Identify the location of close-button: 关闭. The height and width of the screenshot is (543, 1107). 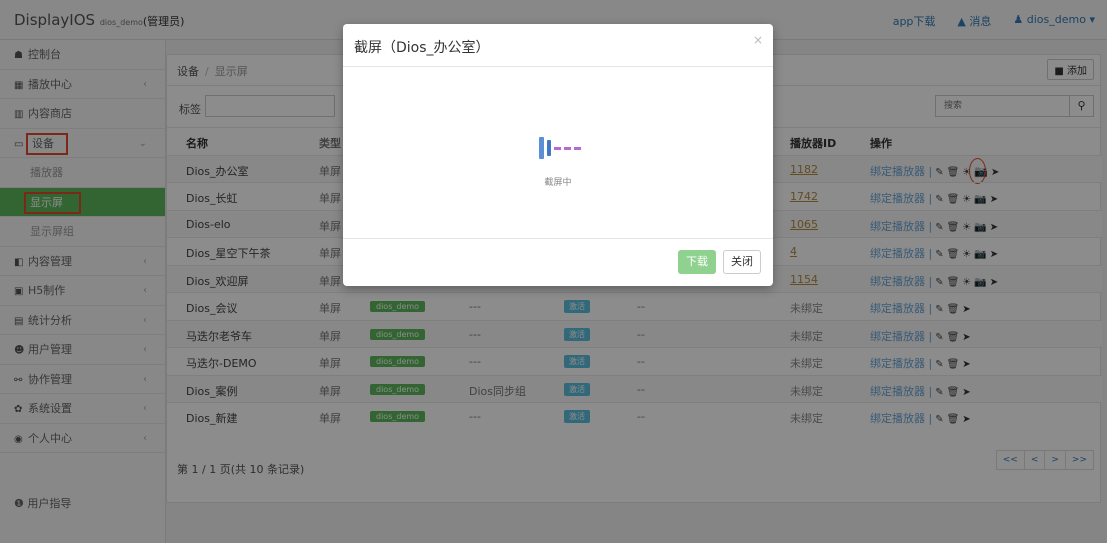
(742, 262).